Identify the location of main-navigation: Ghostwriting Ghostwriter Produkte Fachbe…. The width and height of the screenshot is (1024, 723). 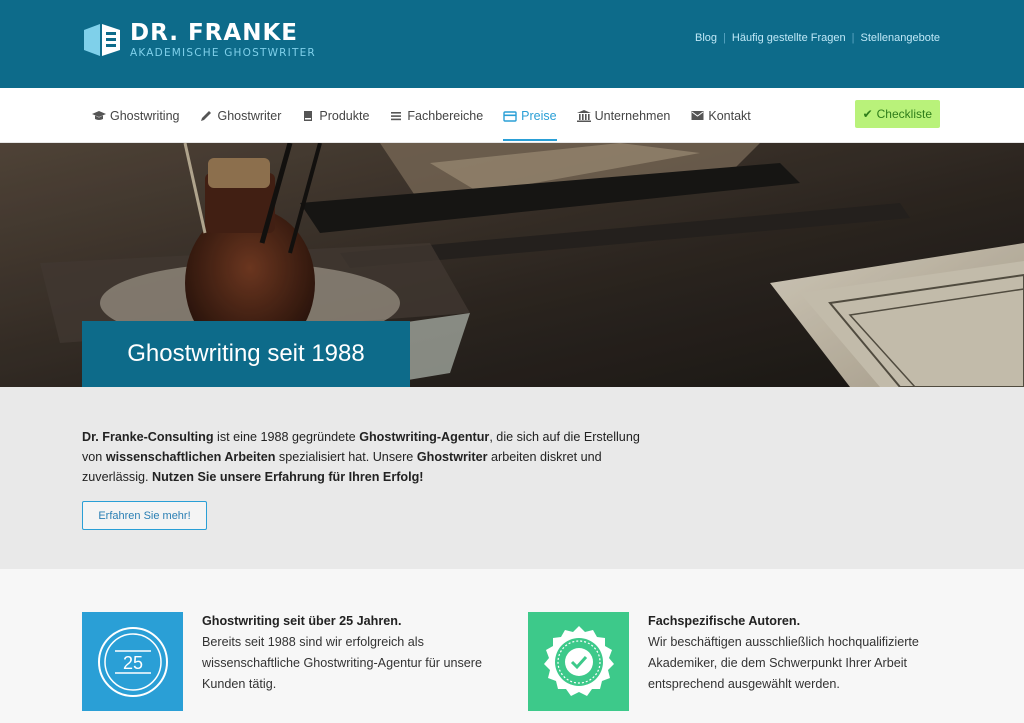
(512, 115).